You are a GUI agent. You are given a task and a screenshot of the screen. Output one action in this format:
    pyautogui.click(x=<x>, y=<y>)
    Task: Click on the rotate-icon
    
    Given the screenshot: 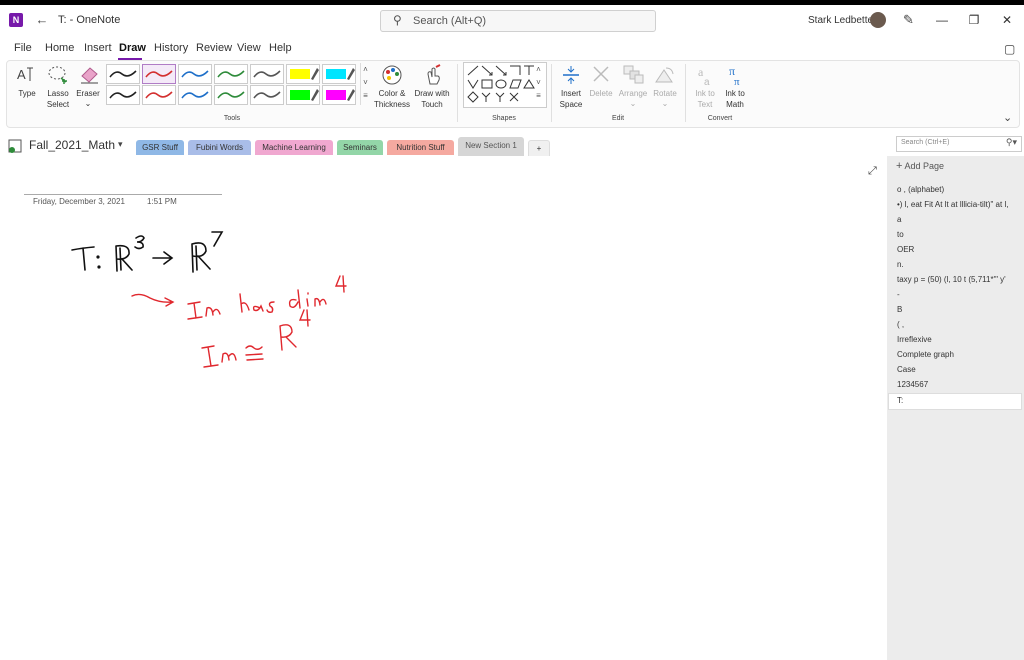 What is the action you would take?
    pyautogui.click(x=665, y=74)
    